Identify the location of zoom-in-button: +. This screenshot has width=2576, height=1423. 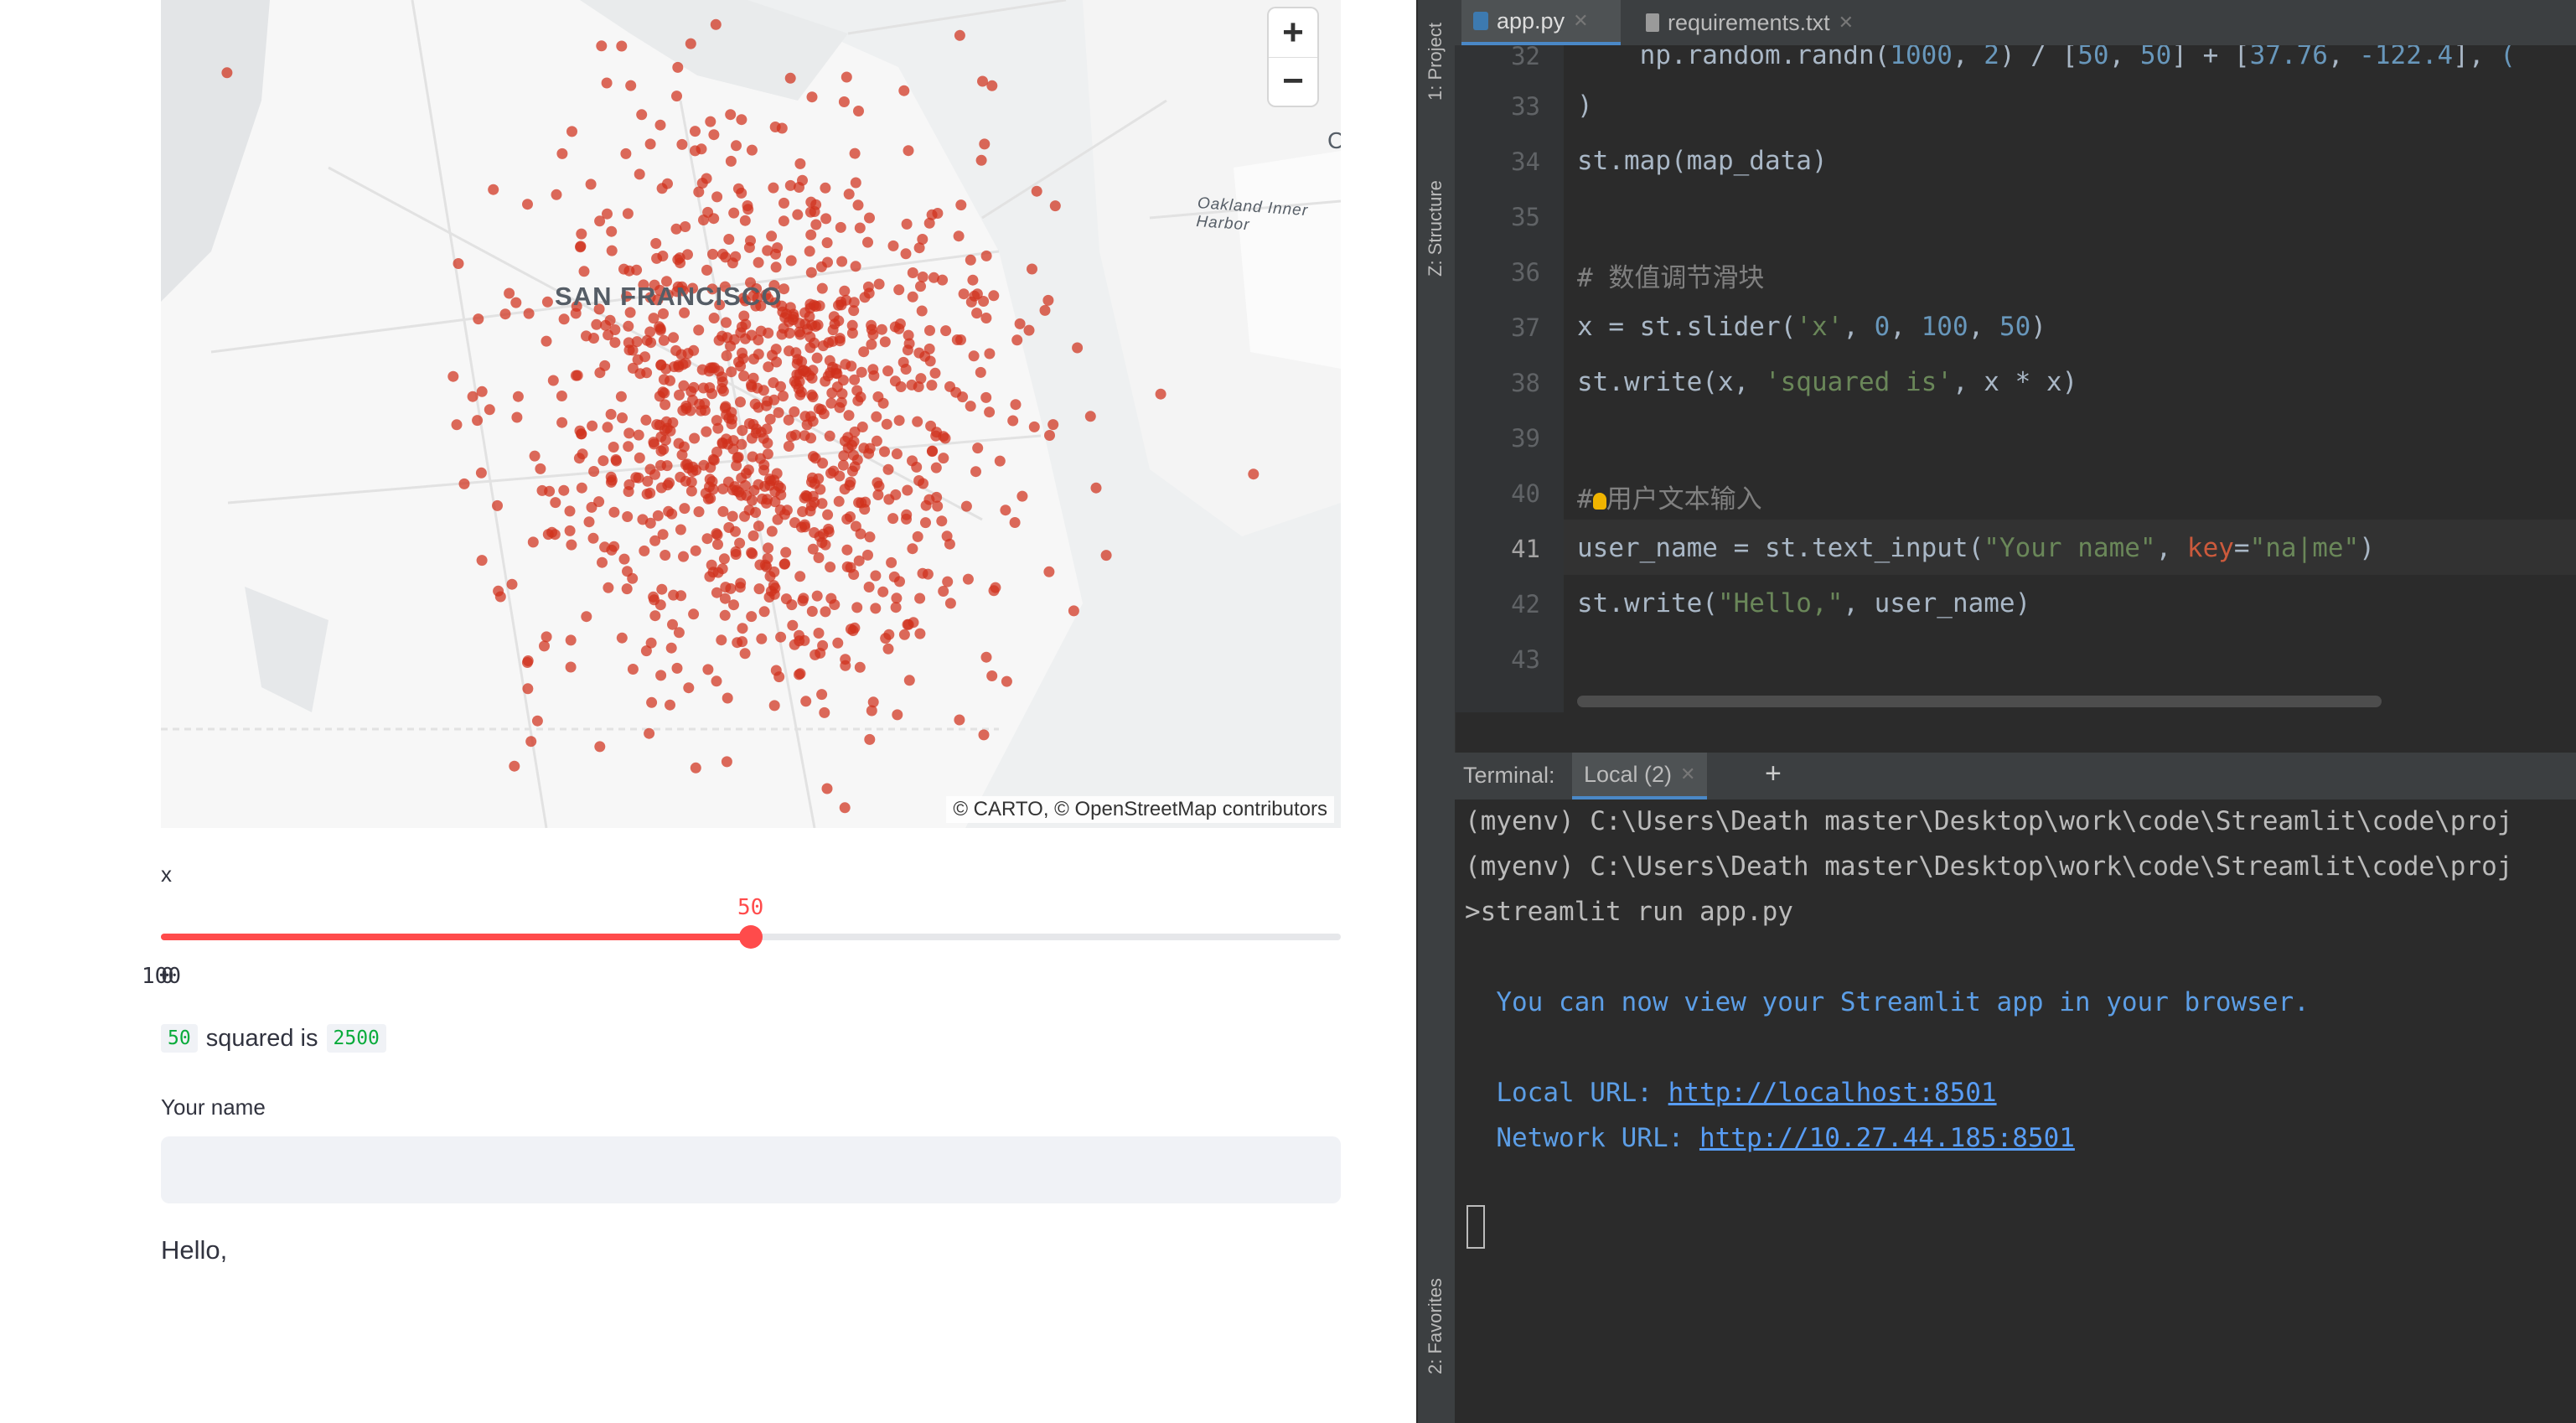
(1293, 33).